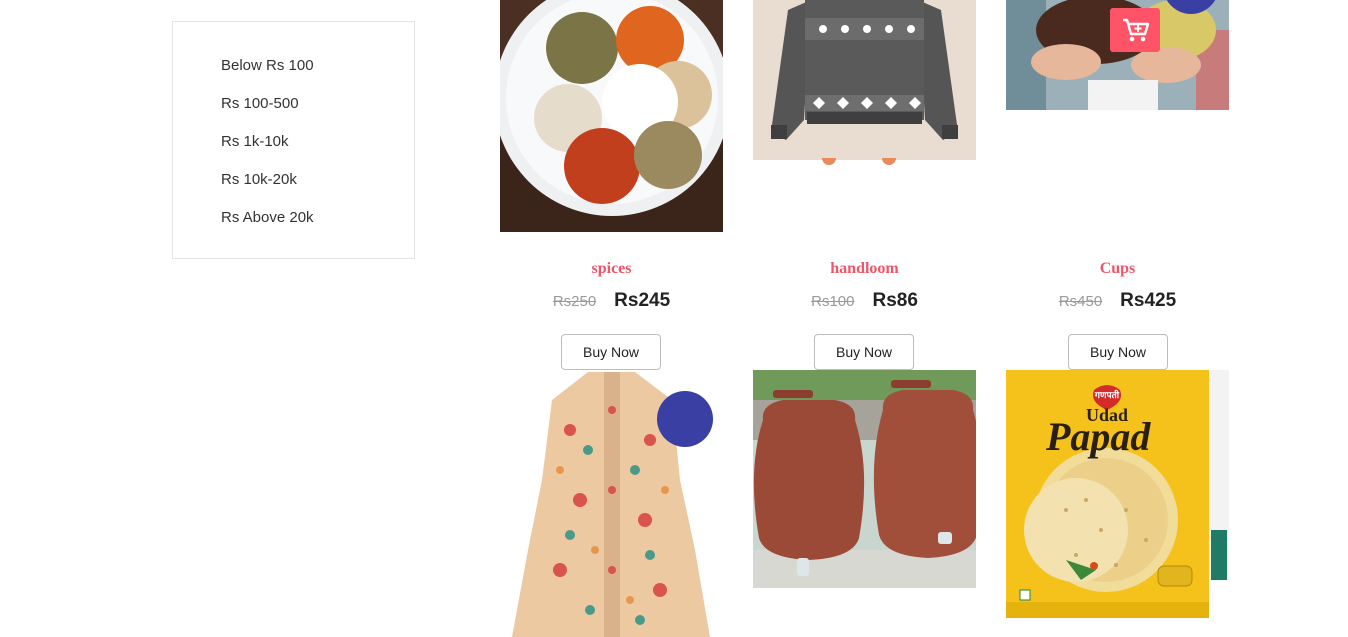  What do you see at coordinates (642, 300) in the screenshot?
I see `current-price: Rs245` at bounding box center [642, 300].